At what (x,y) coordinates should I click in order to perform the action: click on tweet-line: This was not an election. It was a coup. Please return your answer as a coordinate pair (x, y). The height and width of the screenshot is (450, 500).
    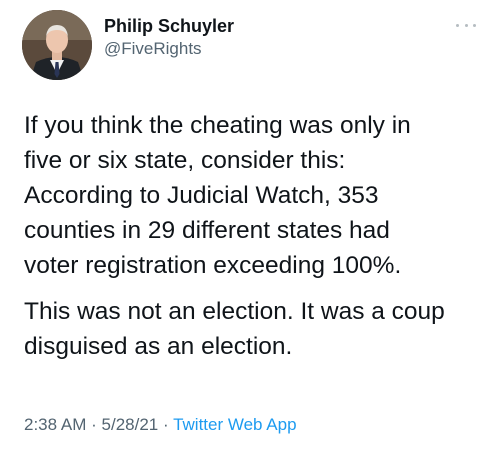
    Looking at the image, I should click on (234, 311).